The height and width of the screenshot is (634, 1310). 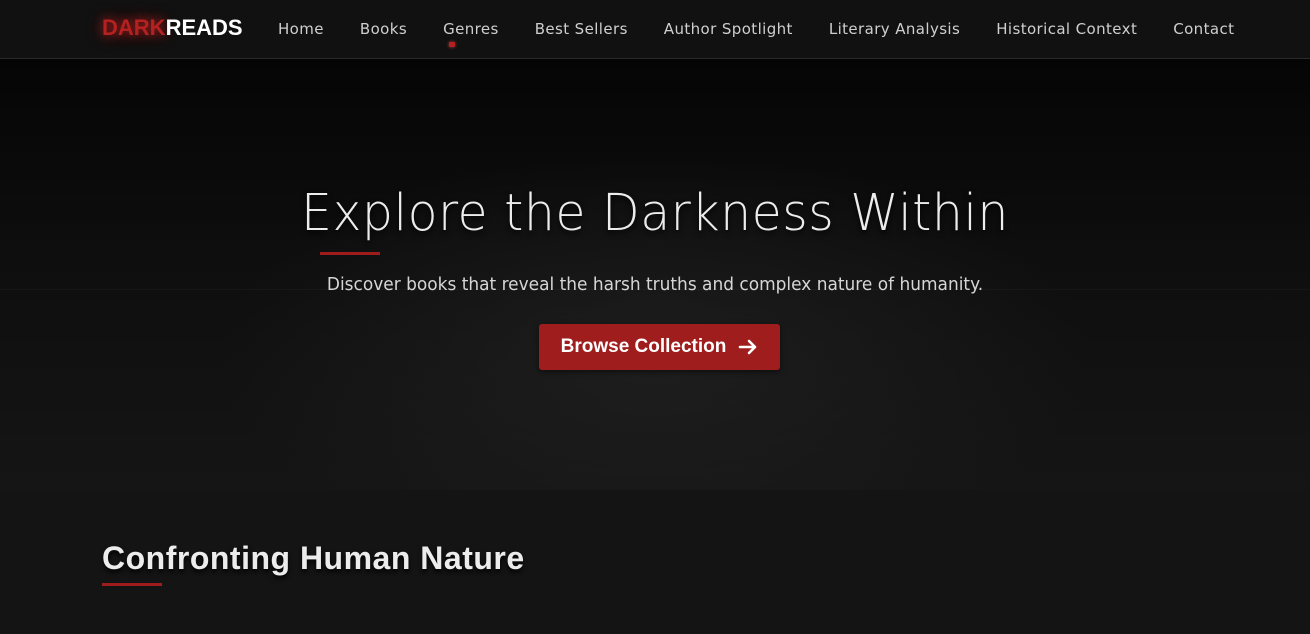 What do you see at coordinates (383, 29) in the screenshot?
I see `nav-link-books: Books` at bounding box center [383, 29].